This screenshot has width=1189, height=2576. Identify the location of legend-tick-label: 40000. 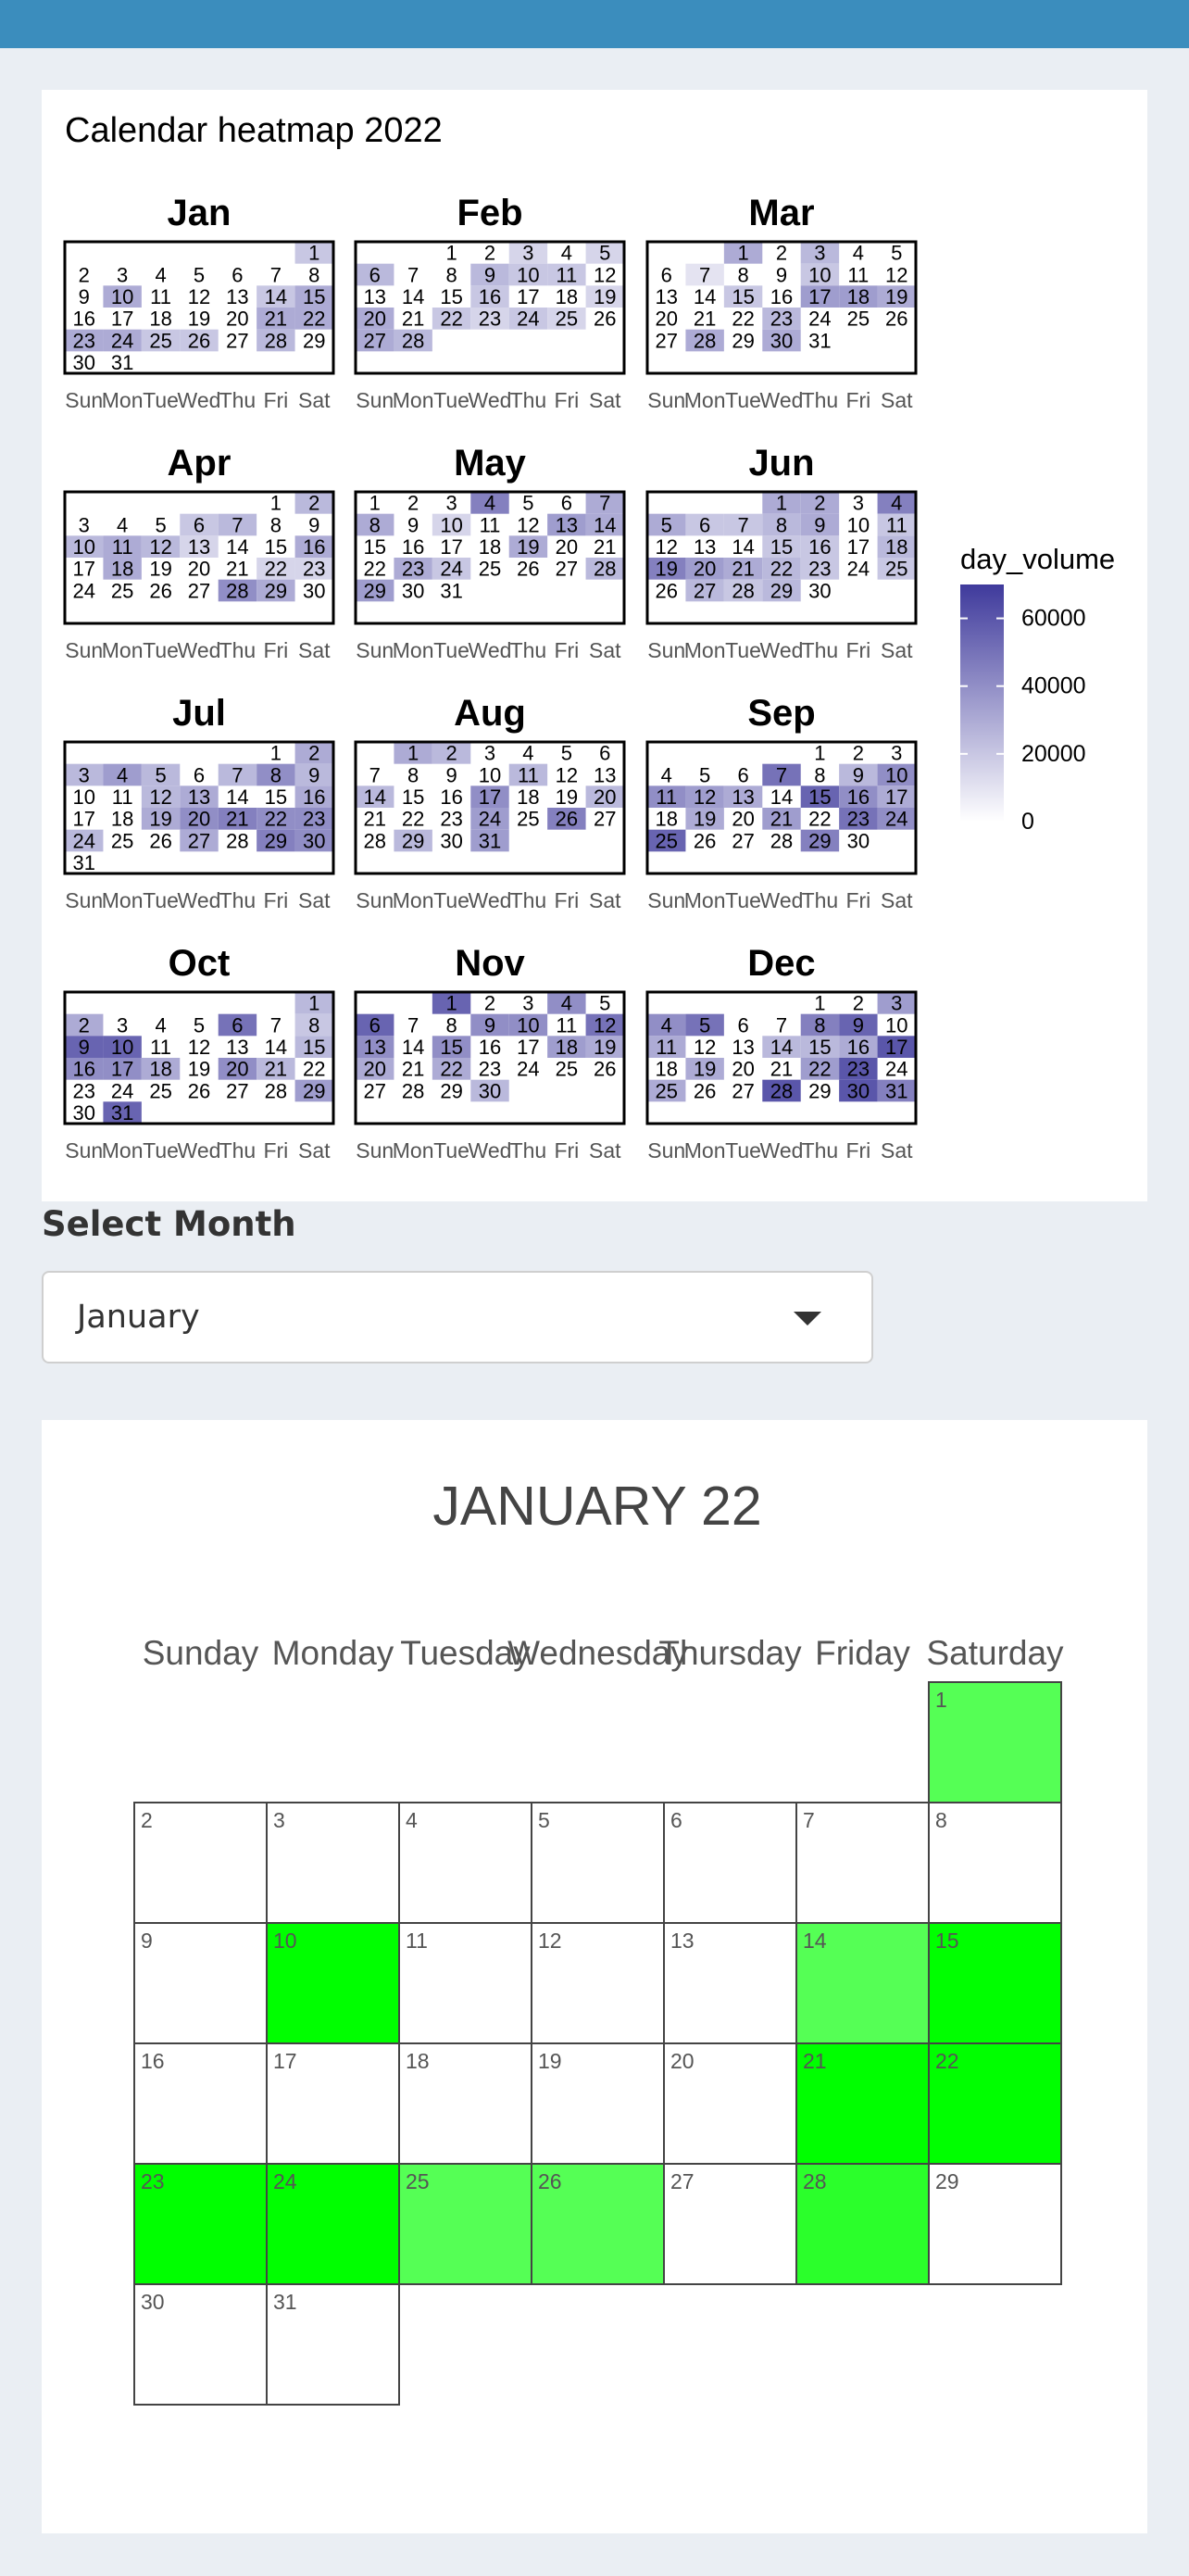
(1053, 686).